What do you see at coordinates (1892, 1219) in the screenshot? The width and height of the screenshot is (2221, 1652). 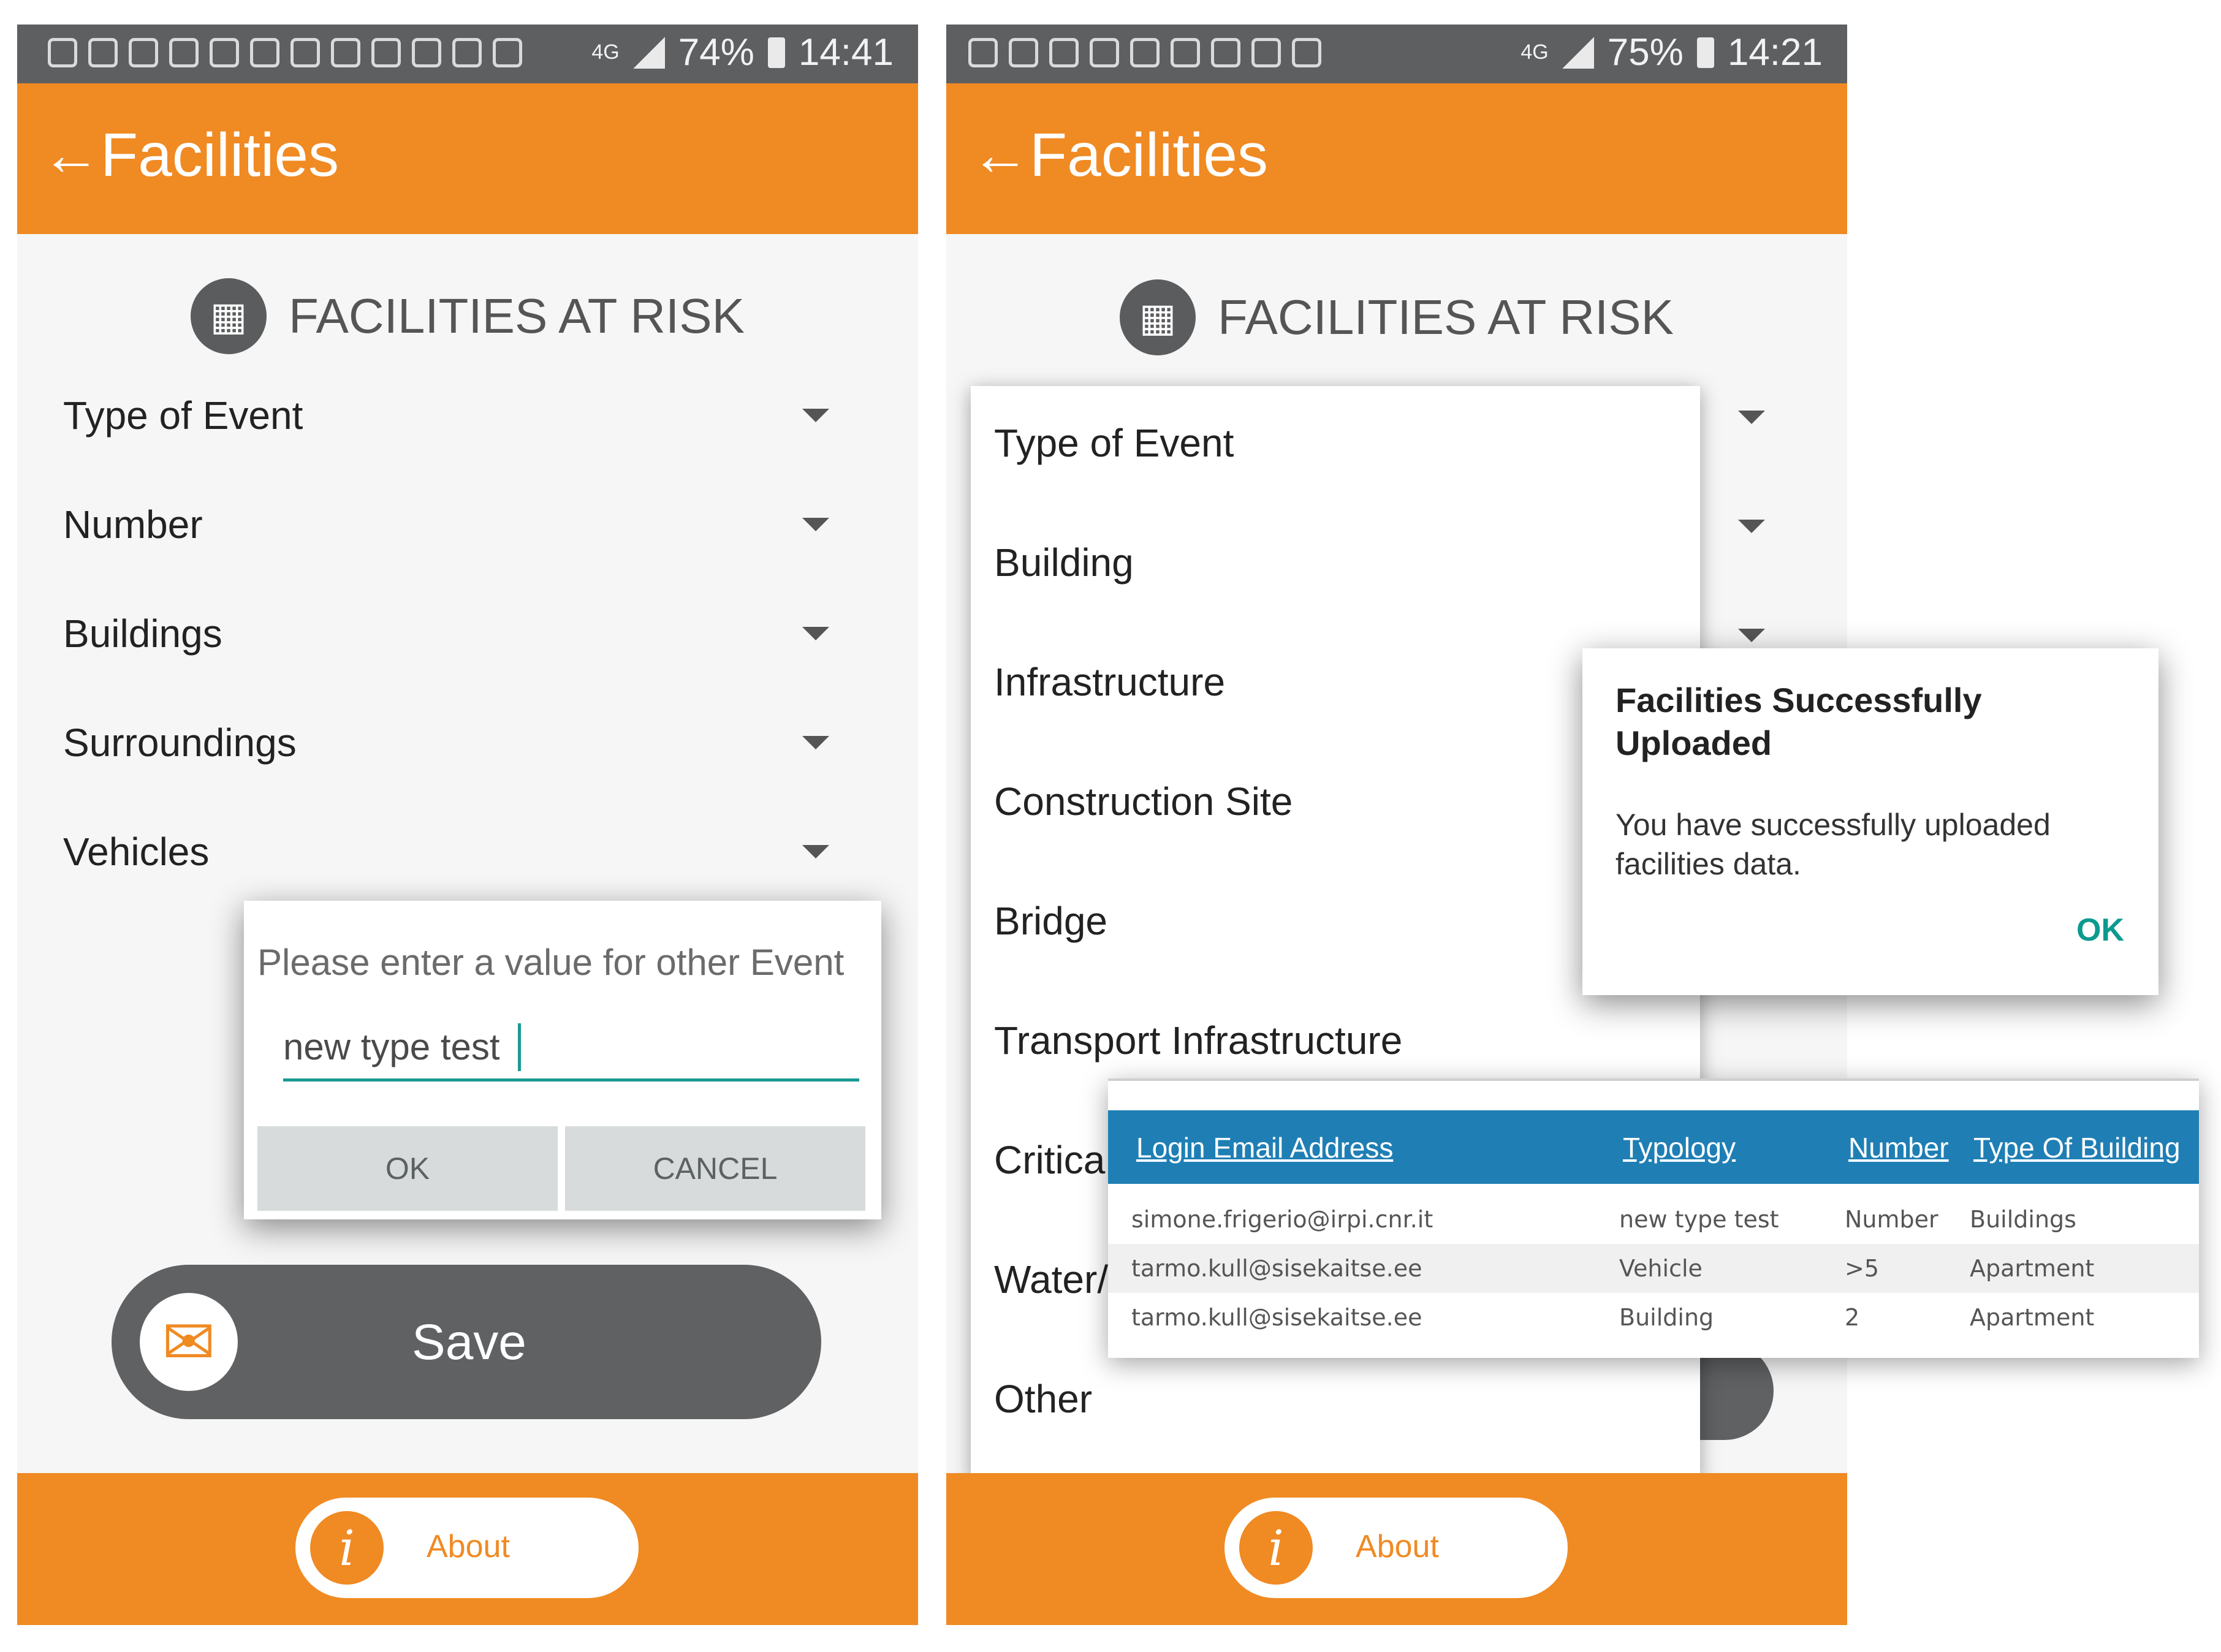 I see `cell-number: Number` at bounding box center [1892, 1219].